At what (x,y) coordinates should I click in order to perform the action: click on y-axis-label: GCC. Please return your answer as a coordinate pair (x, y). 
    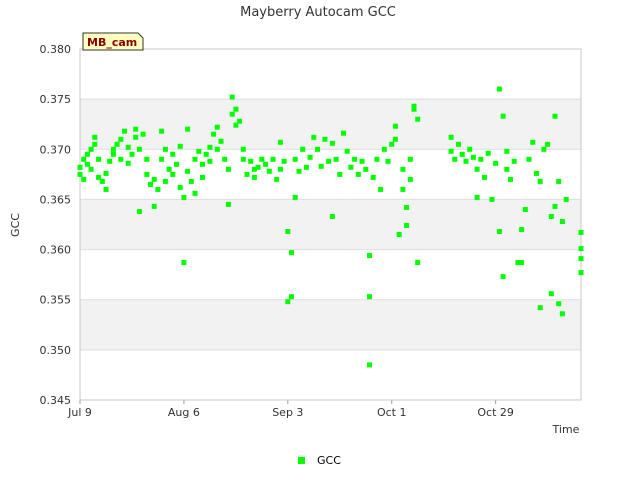
    Looking at the image, I should click on (15, 225).